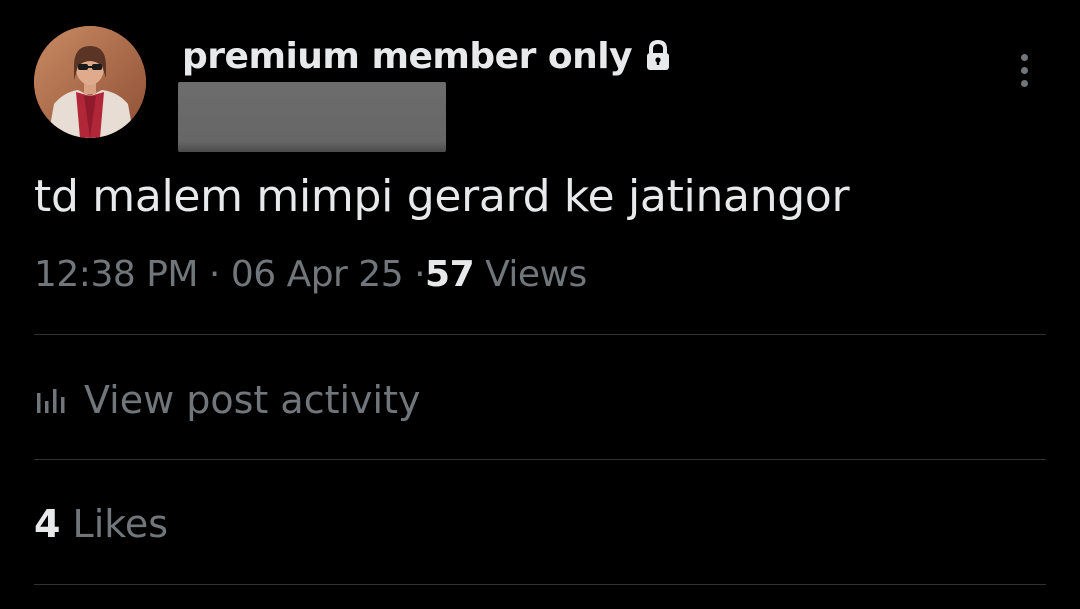  I want to click on redacted-handle, so click(312, 117).